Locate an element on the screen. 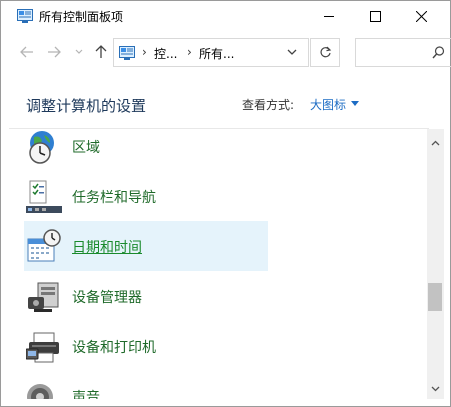  minimize-icon is located at coordinates (328, 16).